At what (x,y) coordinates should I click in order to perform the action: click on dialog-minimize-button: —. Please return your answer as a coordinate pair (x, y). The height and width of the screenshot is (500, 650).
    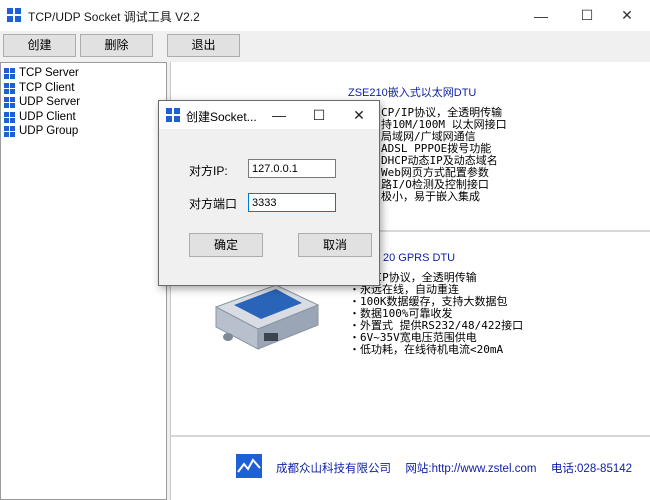
    Looking at the image, I should click on (279, 115).